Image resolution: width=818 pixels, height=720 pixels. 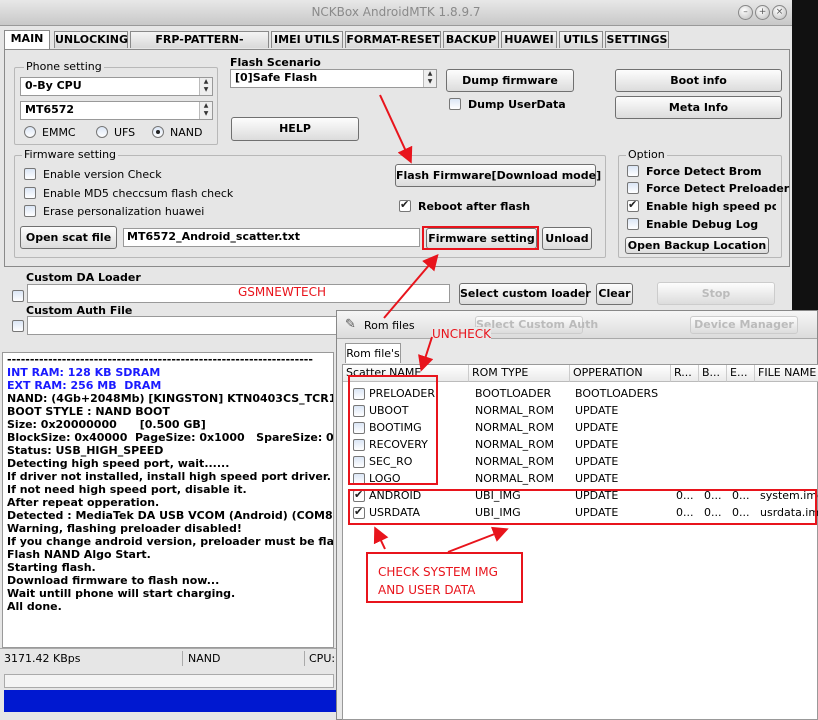 I want to click on arrow-to-flash, so click(x=396, y=129).